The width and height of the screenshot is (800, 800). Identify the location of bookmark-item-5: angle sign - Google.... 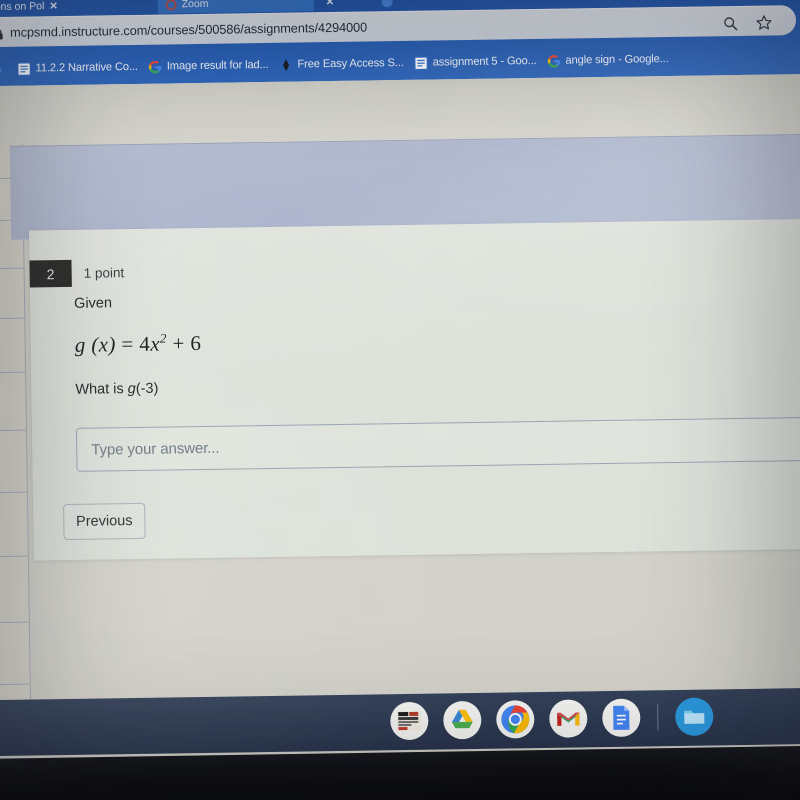
(609, 59).